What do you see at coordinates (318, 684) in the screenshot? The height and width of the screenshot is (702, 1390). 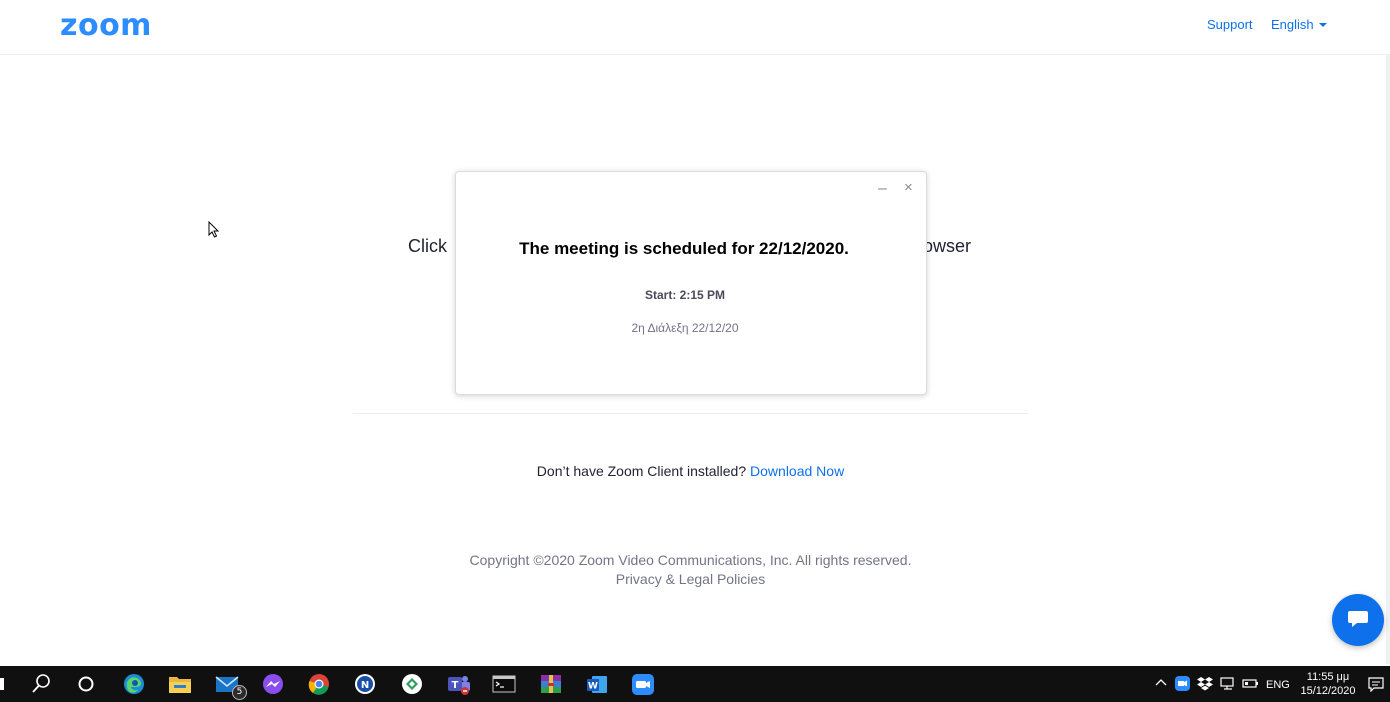 I see `chrome-icon` at bounding box center [318, 684].